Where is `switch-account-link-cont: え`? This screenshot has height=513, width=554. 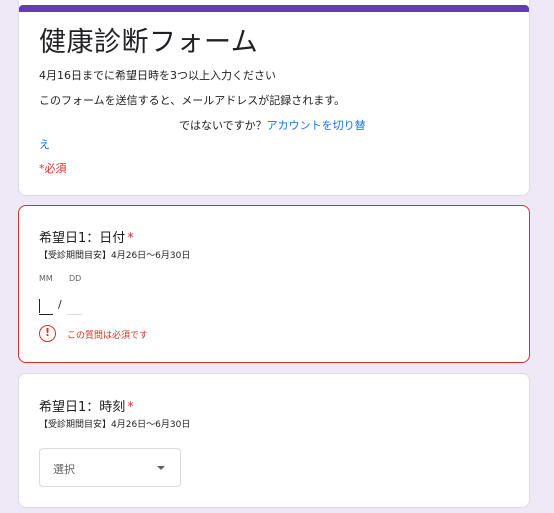
switch-account-link-cont: え is located at coordinates (209, 145).